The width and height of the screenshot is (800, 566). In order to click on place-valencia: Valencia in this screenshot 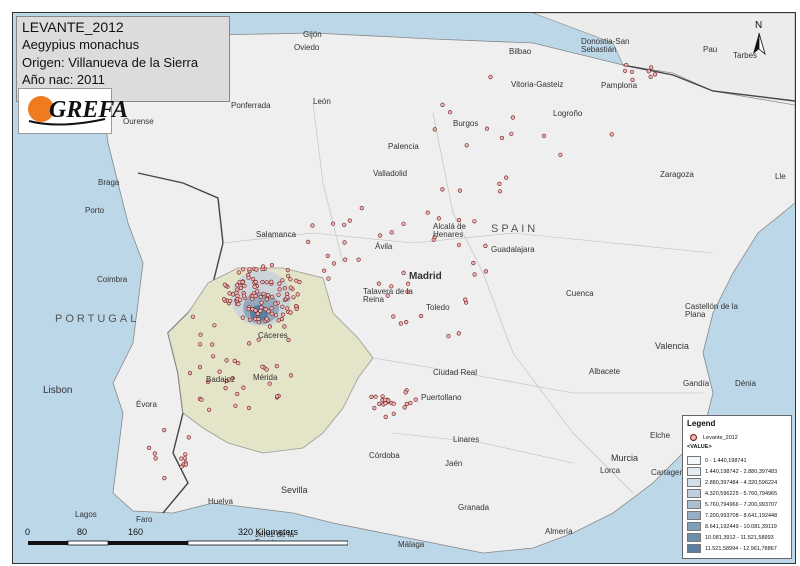, I will do `click(672, 346)`.